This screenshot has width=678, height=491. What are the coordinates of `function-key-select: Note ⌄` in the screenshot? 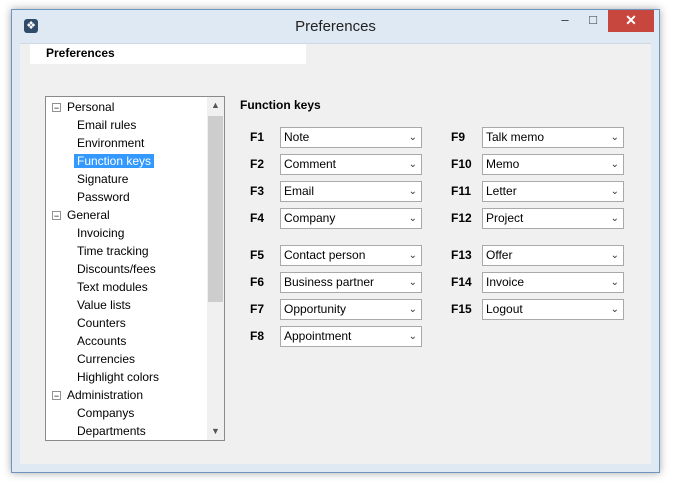 It's located at (351, 137).